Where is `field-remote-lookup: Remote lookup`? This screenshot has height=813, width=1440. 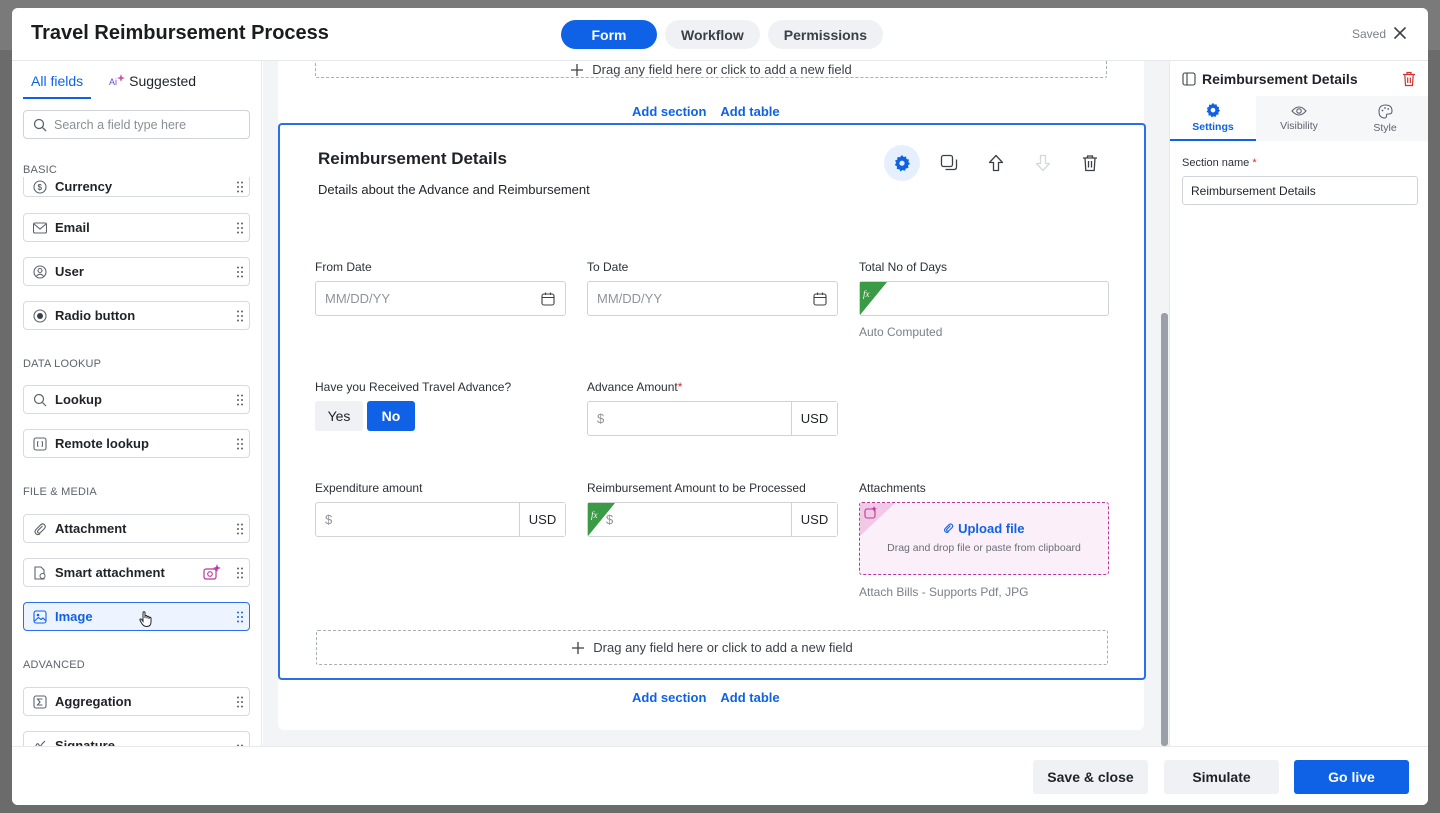 field-remote-lookup: Remote lookup is located at coordinates (136, 443).